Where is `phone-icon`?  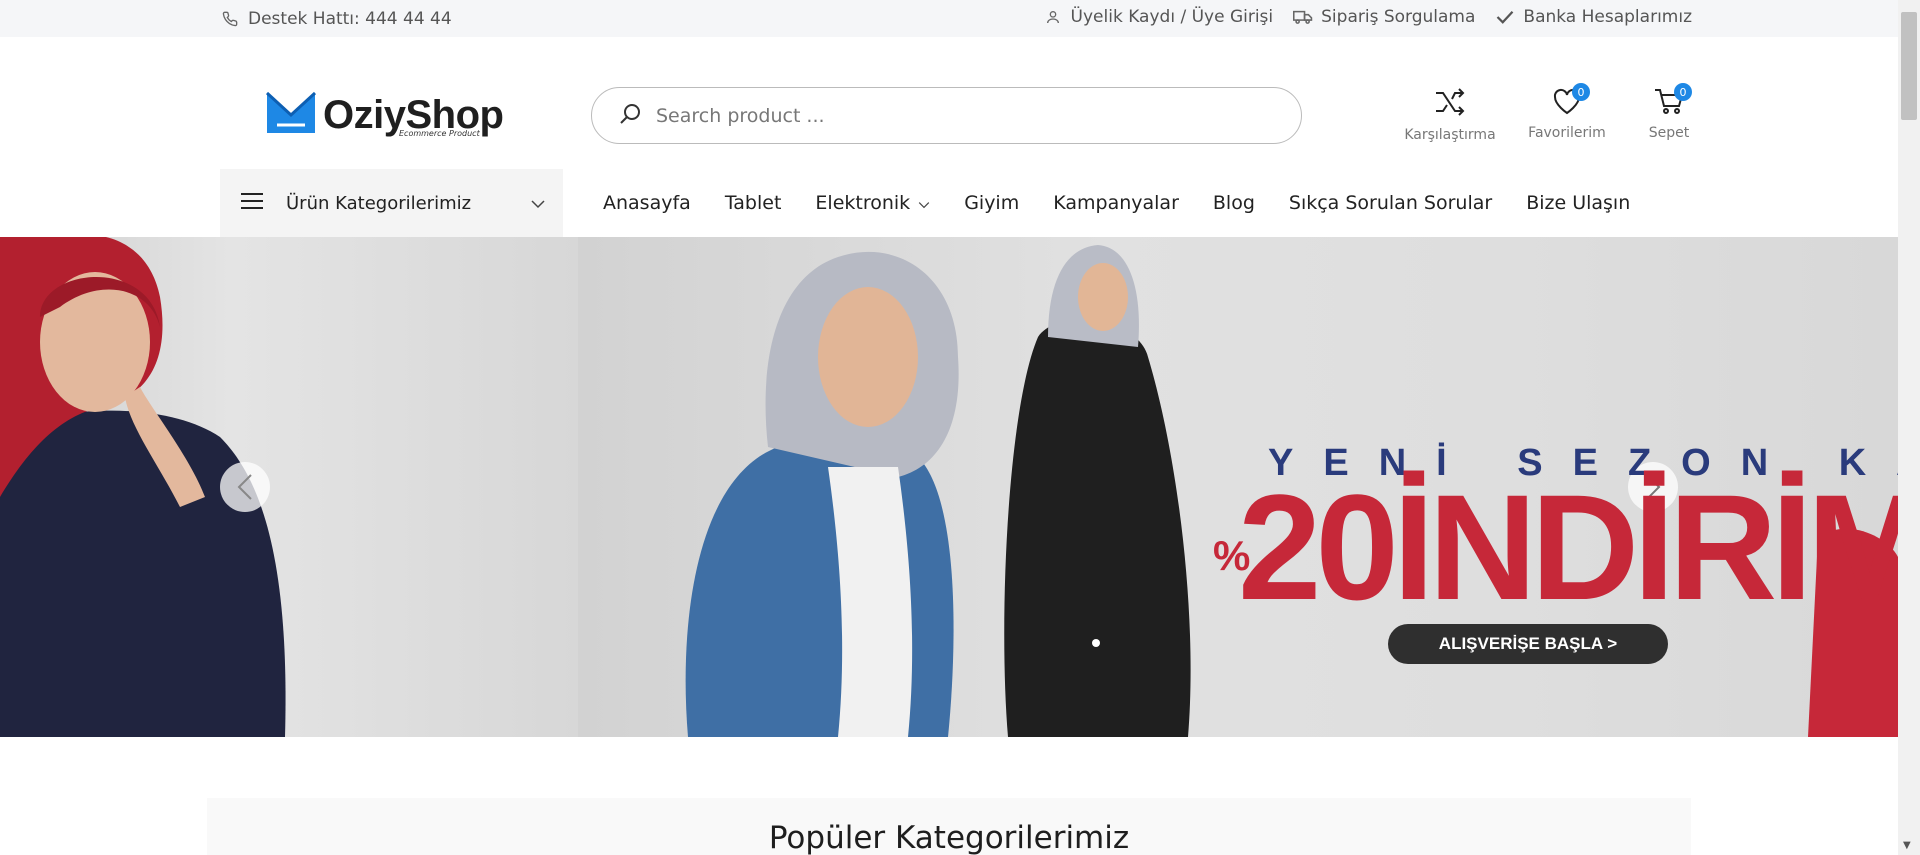
phone-icon is located at coordinates (230, 19).